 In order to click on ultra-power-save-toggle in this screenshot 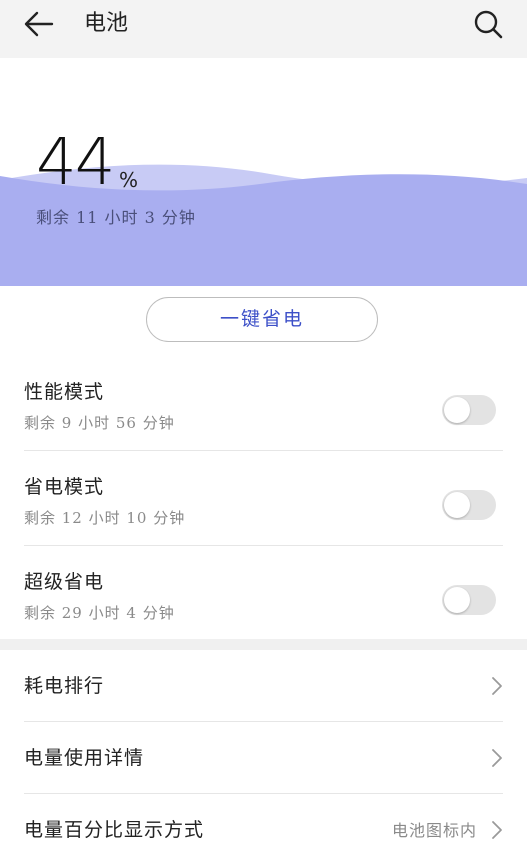, I will do `click(469, 600)`.